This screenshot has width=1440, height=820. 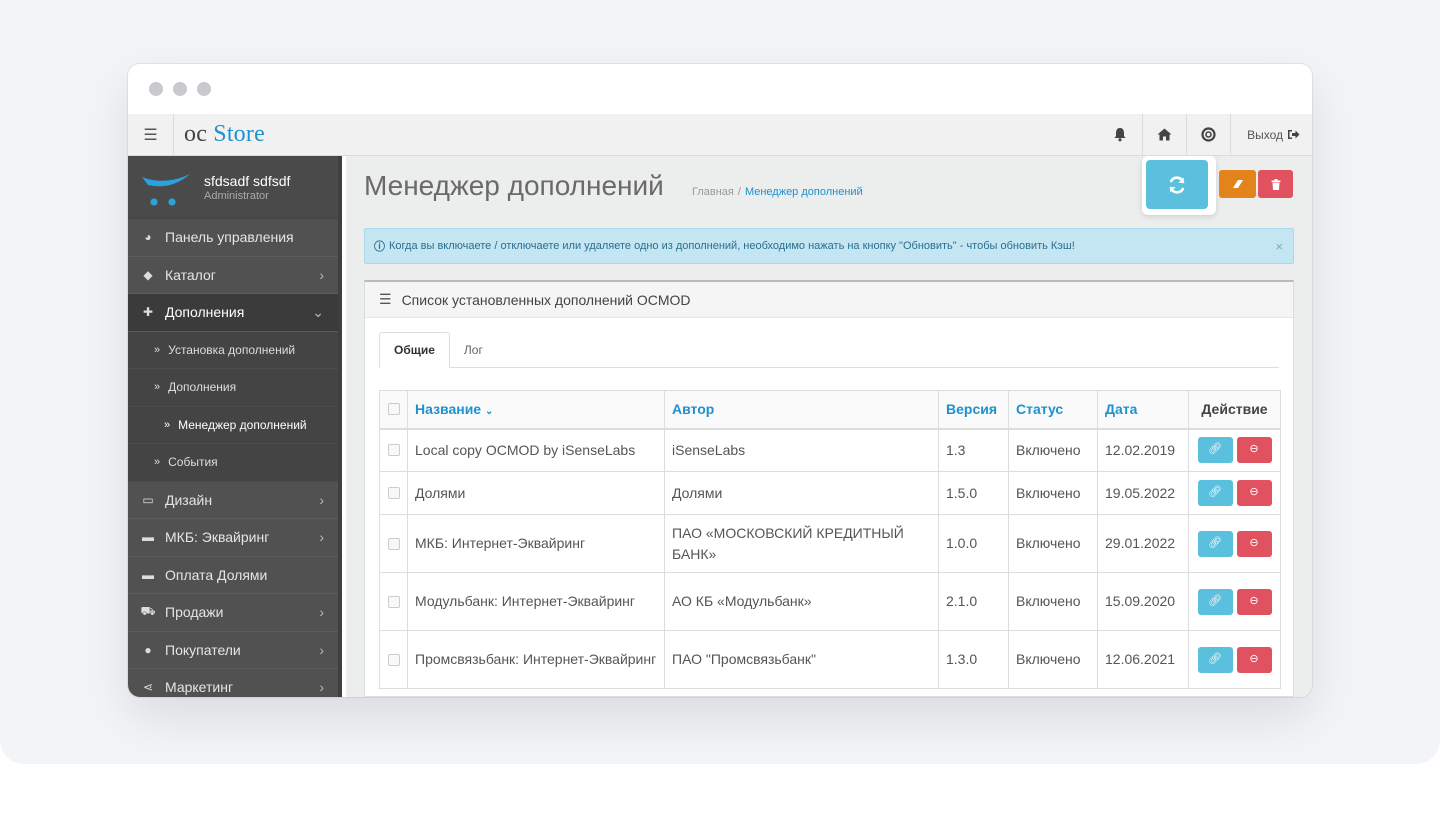 I want to click on clear-log-button, so click(x=1237, y=184).